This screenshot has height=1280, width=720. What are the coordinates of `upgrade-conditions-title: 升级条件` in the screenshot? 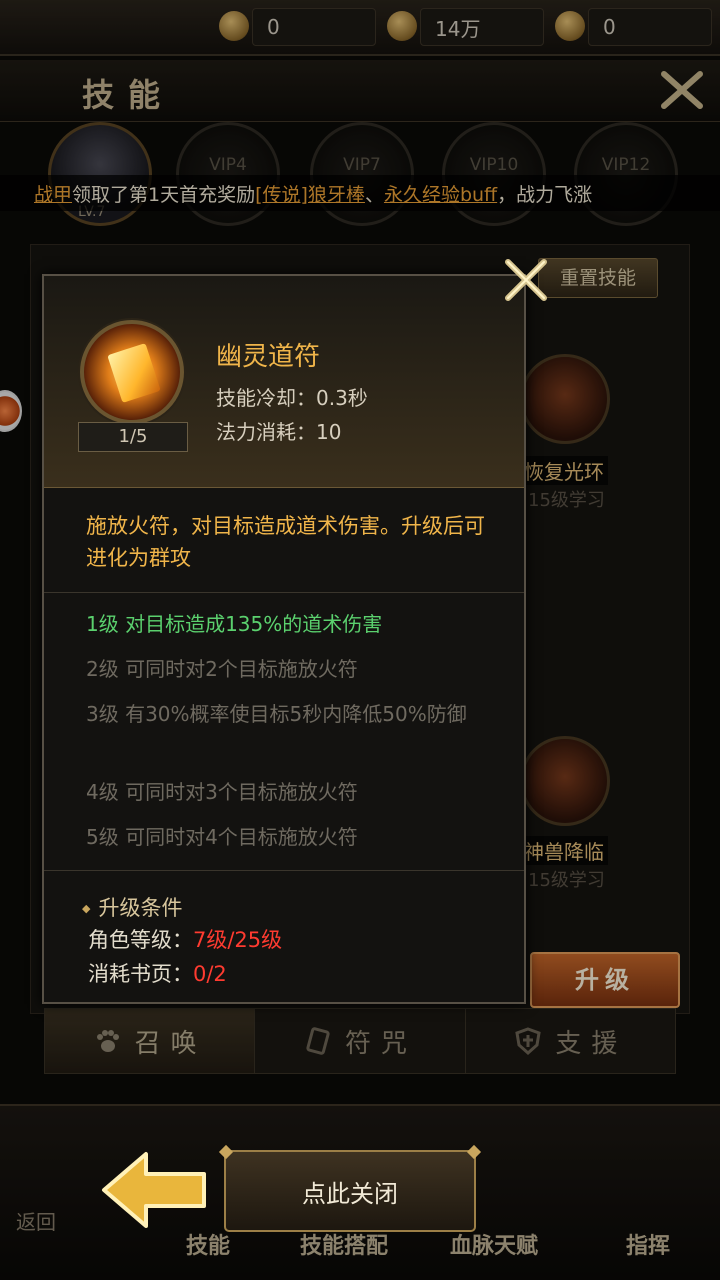 It's located at (132, 907).